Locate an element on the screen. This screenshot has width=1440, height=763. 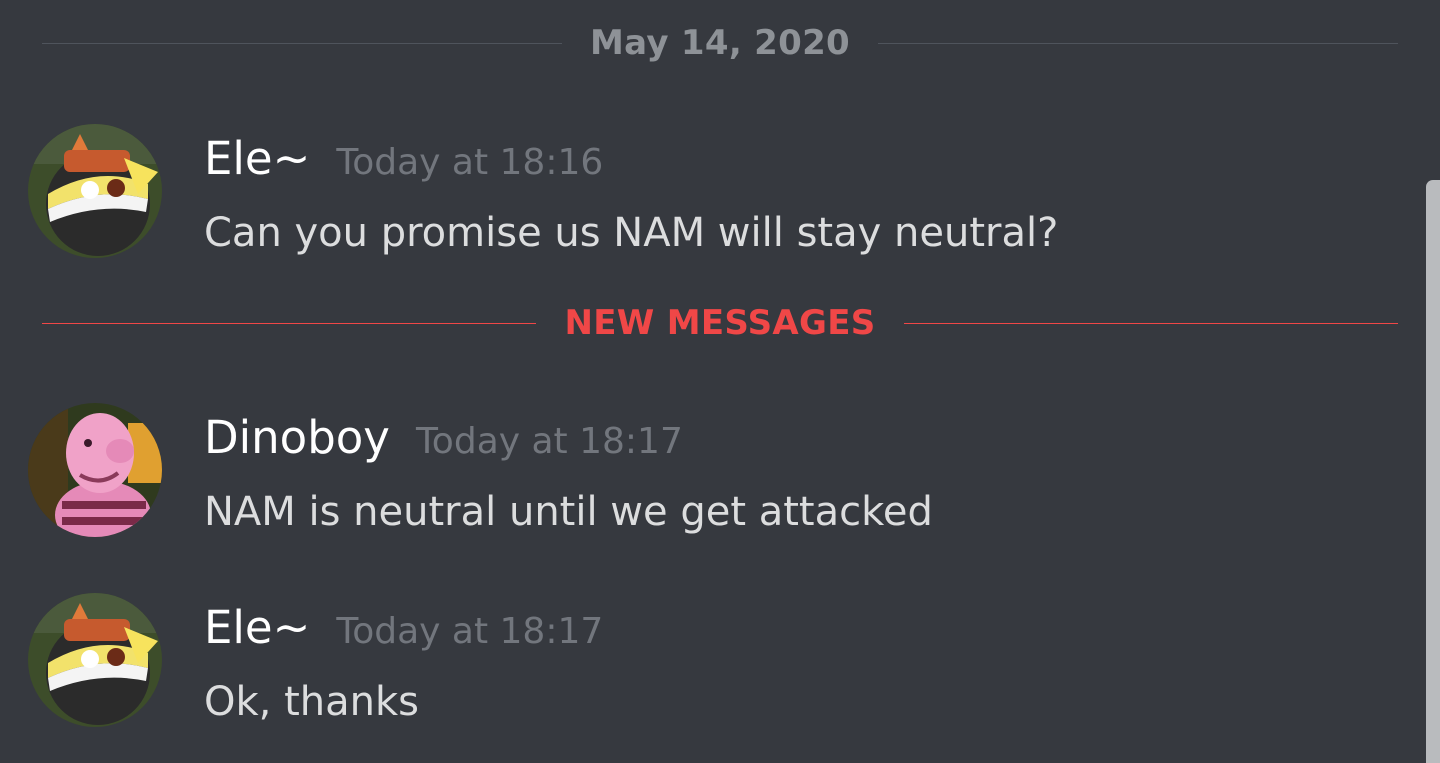
date-divider-label: May 14, 2020 is located at coordinates (720, 43).